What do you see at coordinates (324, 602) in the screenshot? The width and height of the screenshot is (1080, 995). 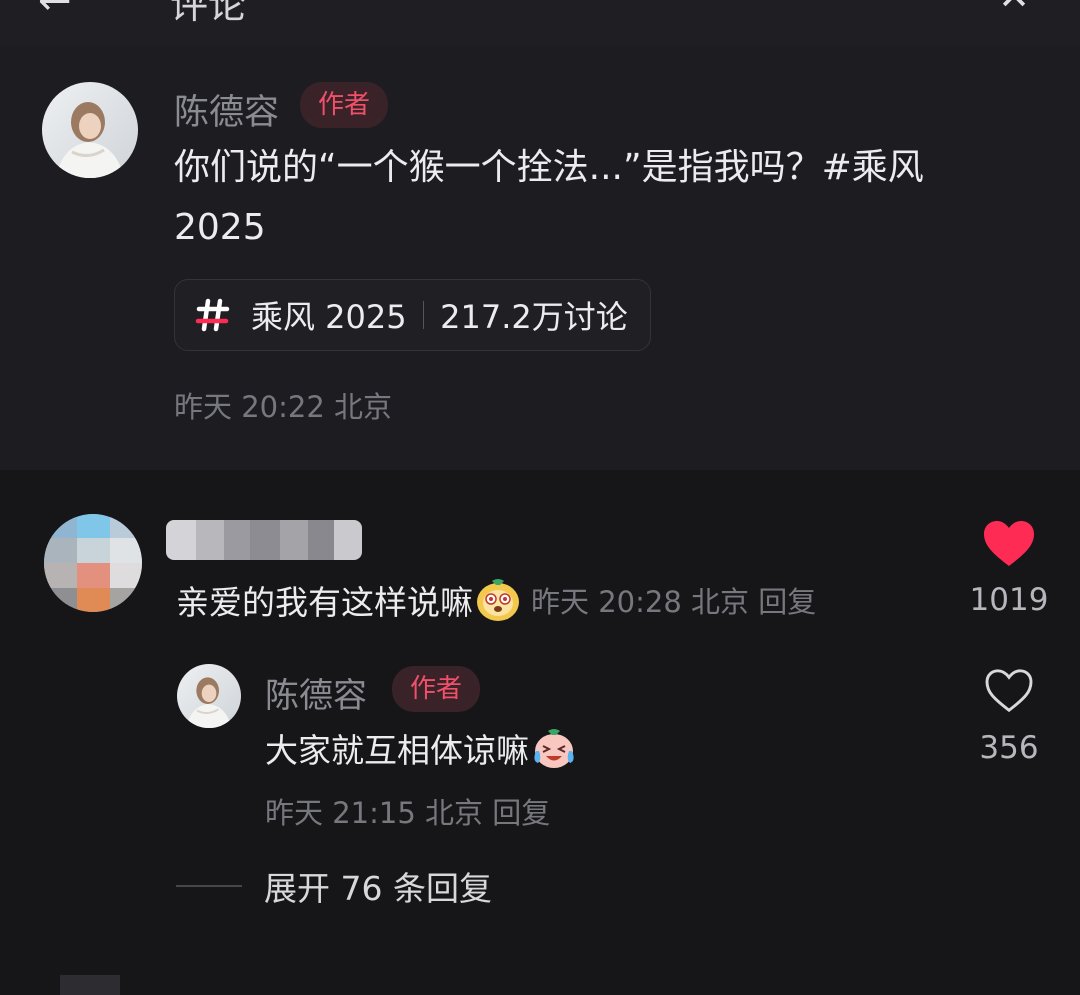 I see `comment-body: 亲爱的我有这样说嘛` at bounding box center [324, 602].